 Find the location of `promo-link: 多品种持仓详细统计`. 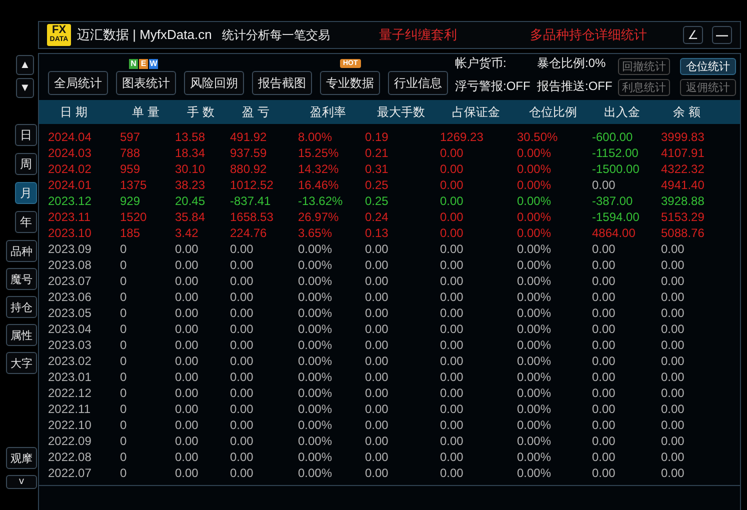

promo-link: 多品种持仓详细统计 is located at coordinates (588, 35).